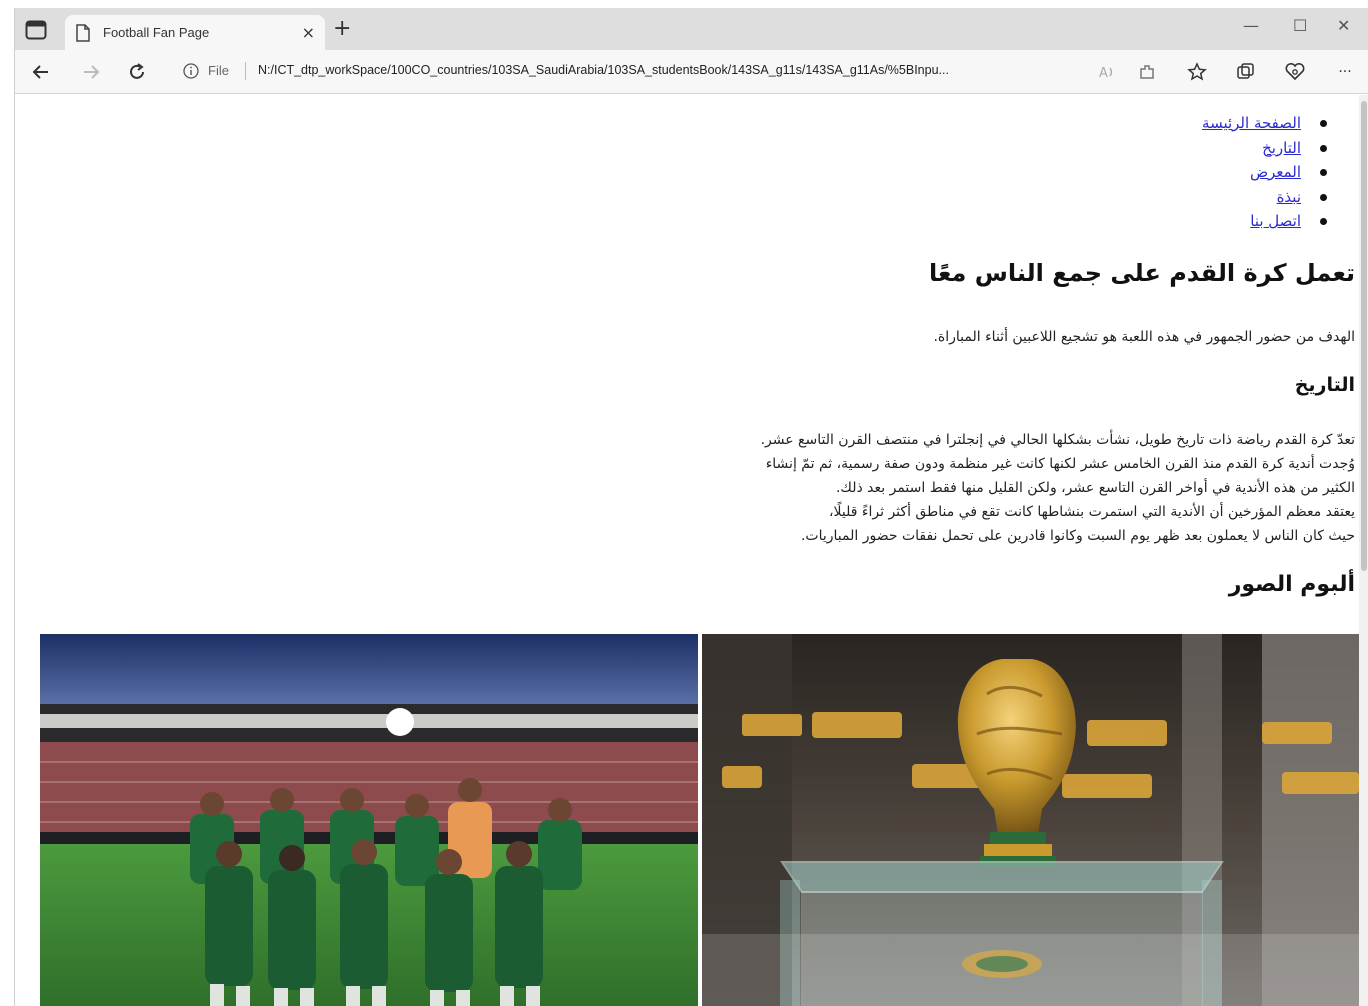 This screenshot has width=1368, height=1006. Describe the element at coordinates (1197, 72) in the screenshot. I see `favorites-star-icon` at that location.